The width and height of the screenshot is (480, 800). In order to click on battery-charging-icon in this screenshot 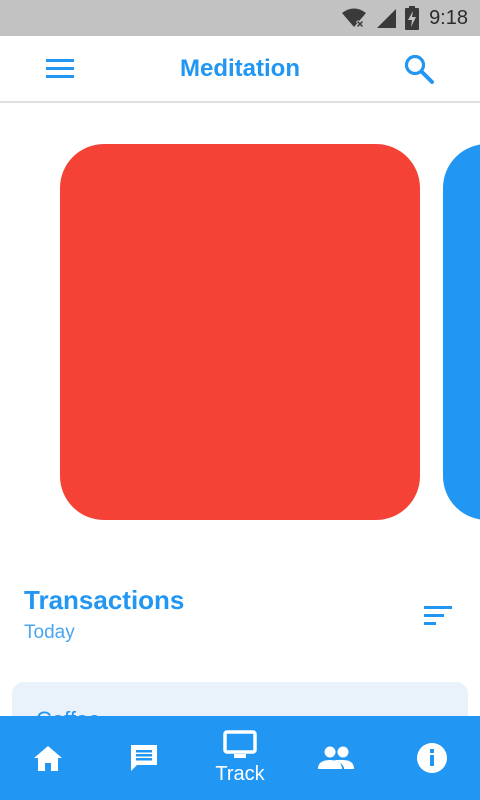, I will do `click(412, 18)`.